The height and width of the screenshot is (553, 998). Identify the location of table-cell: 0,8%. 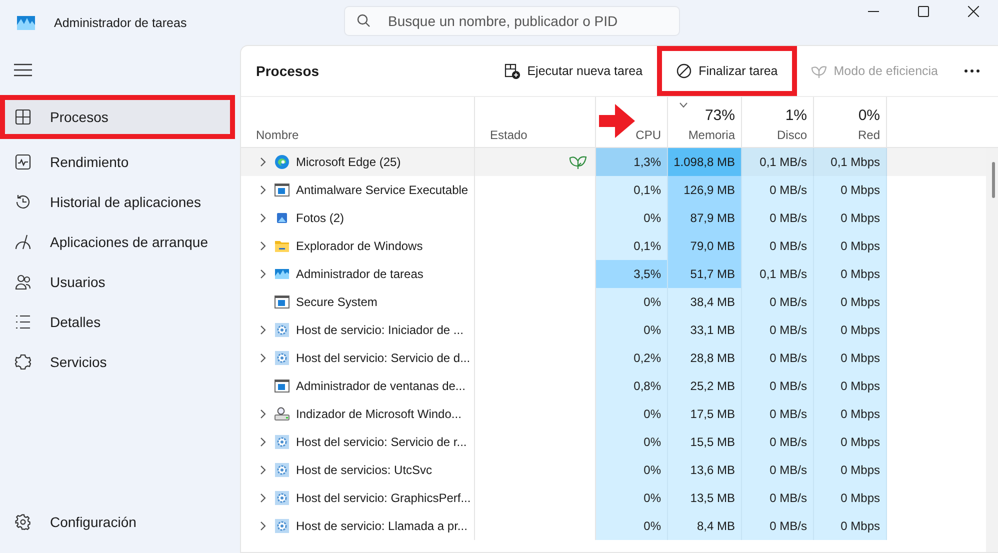
(632, 386).